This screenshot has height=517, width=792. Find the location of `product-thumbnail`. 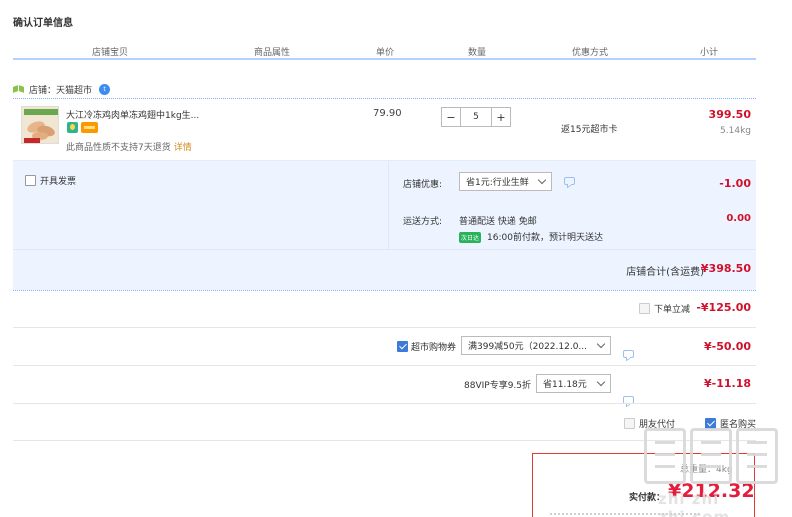

product-thumbnail is located at coordinates (40, 125).